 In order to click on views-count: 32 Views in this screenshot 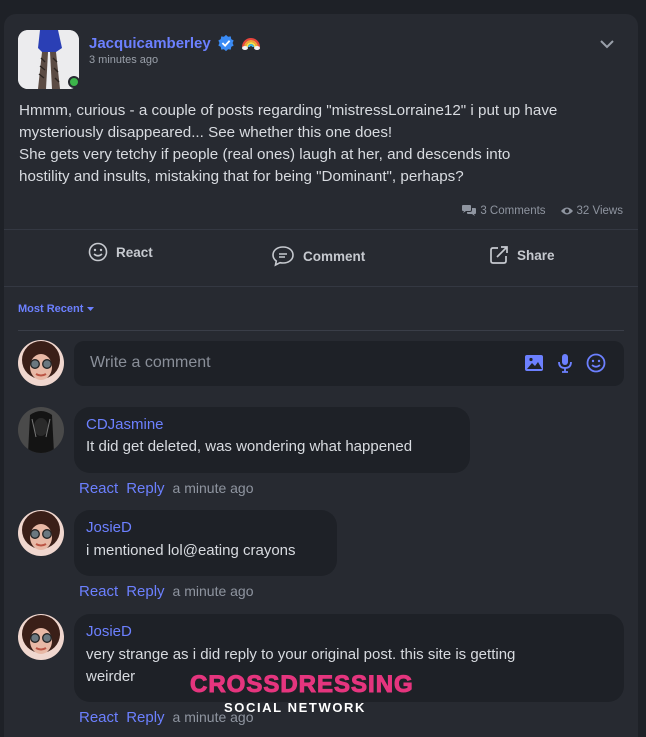, I will do `click(599, 210)`.